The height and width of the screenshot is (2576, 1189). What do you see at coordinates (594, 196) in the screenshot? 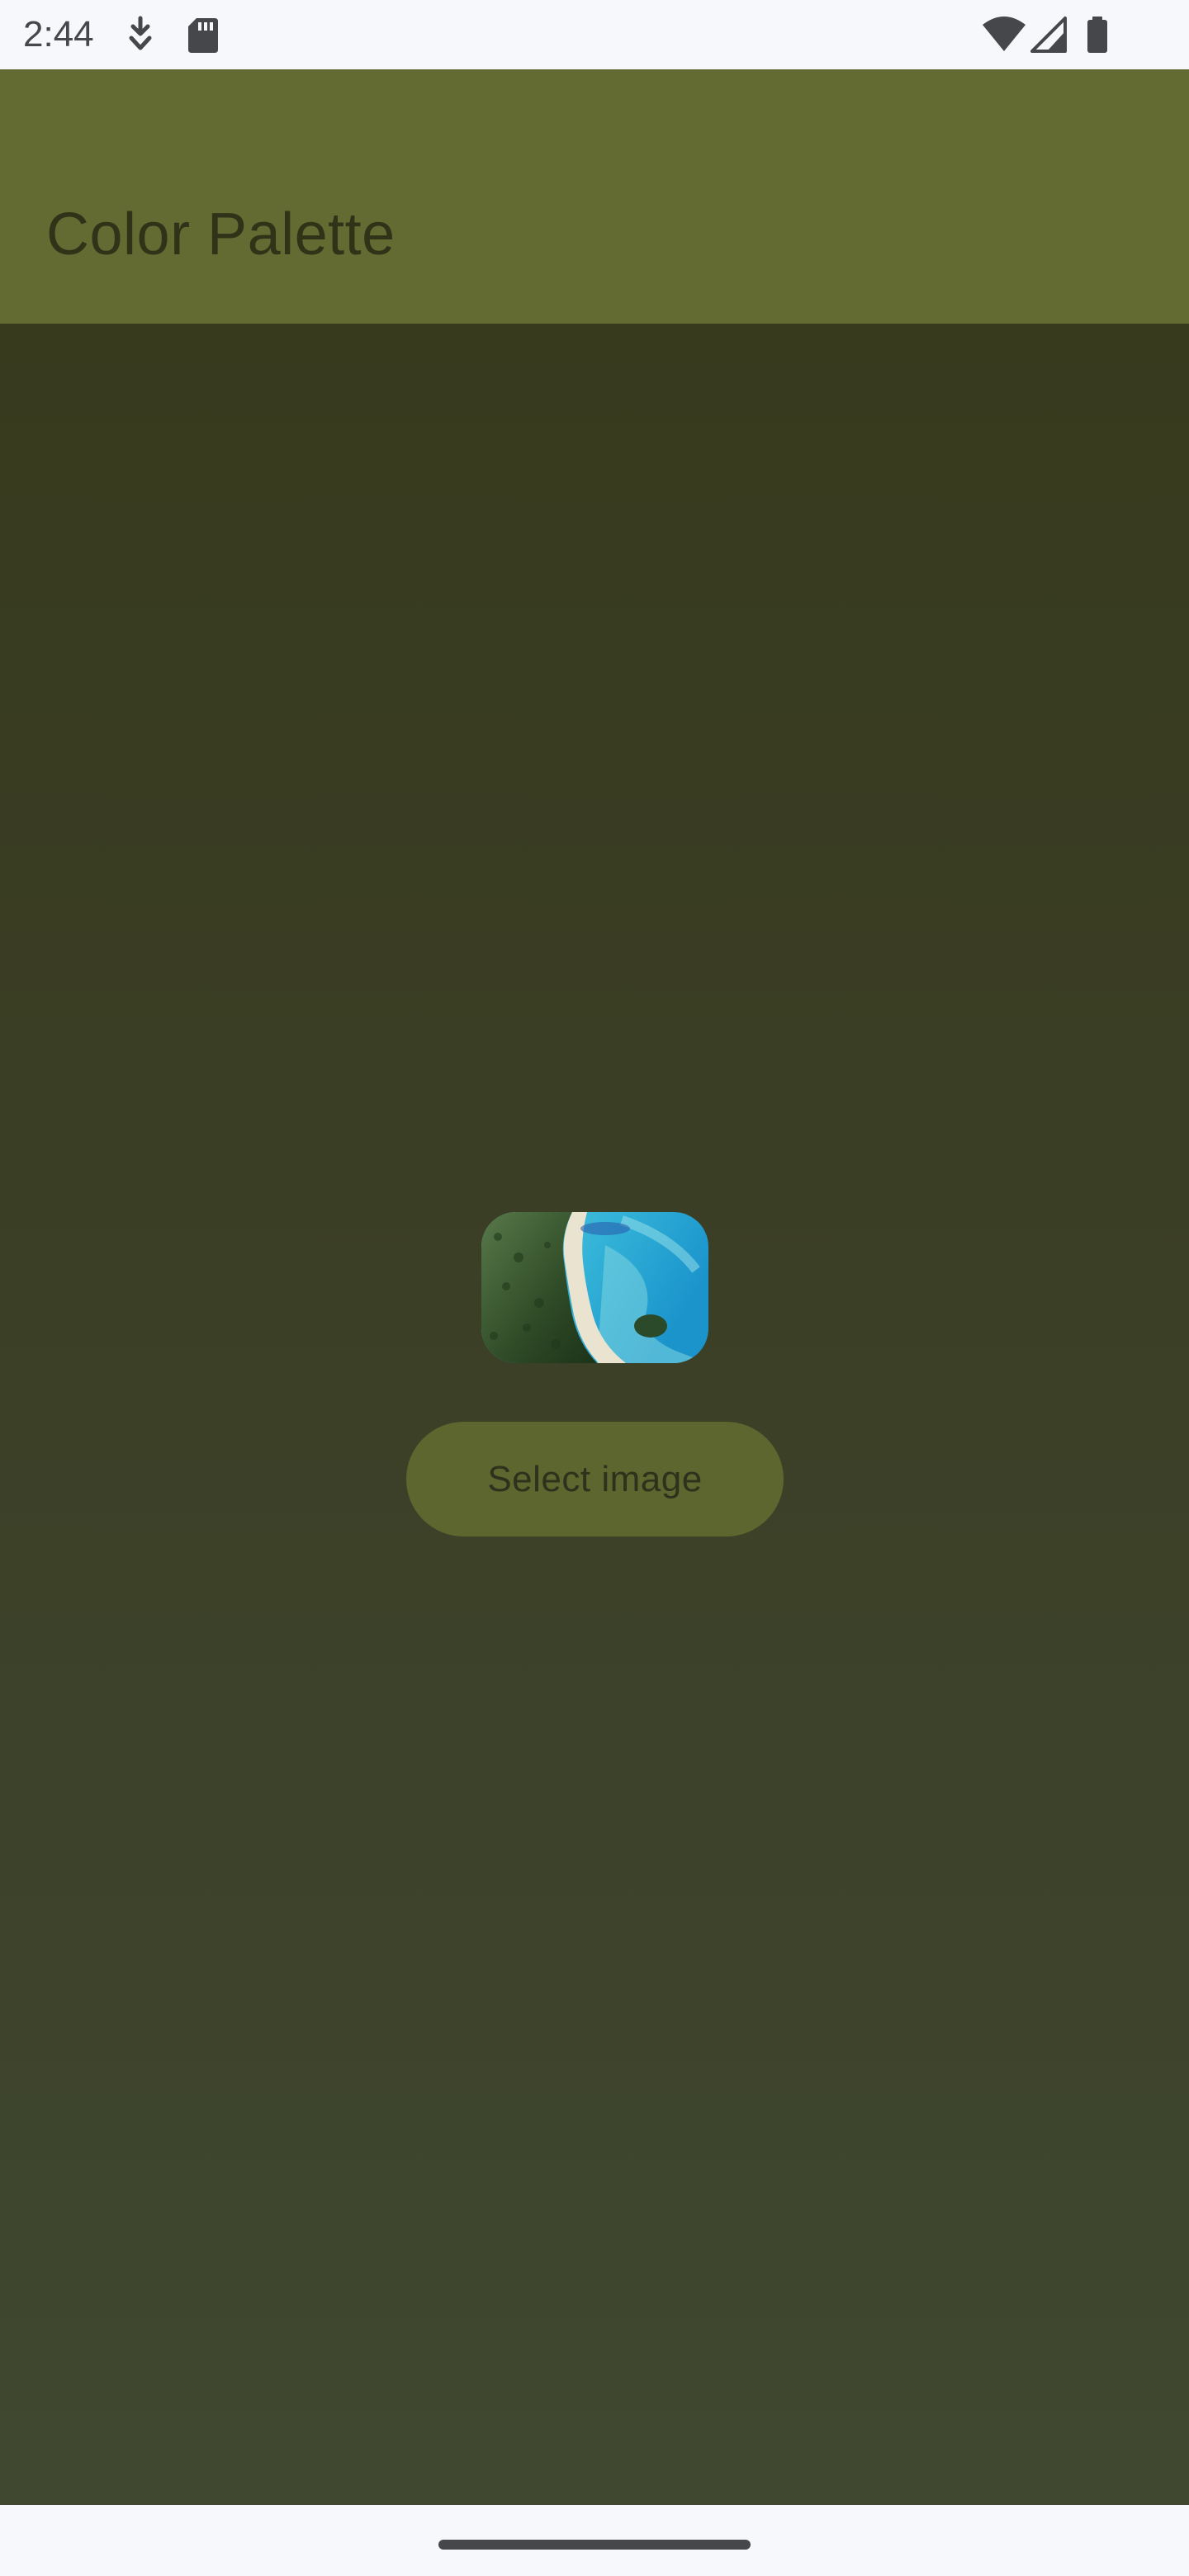
I see `top-app-bar: Color Palette` at bounding box center [594, 196].